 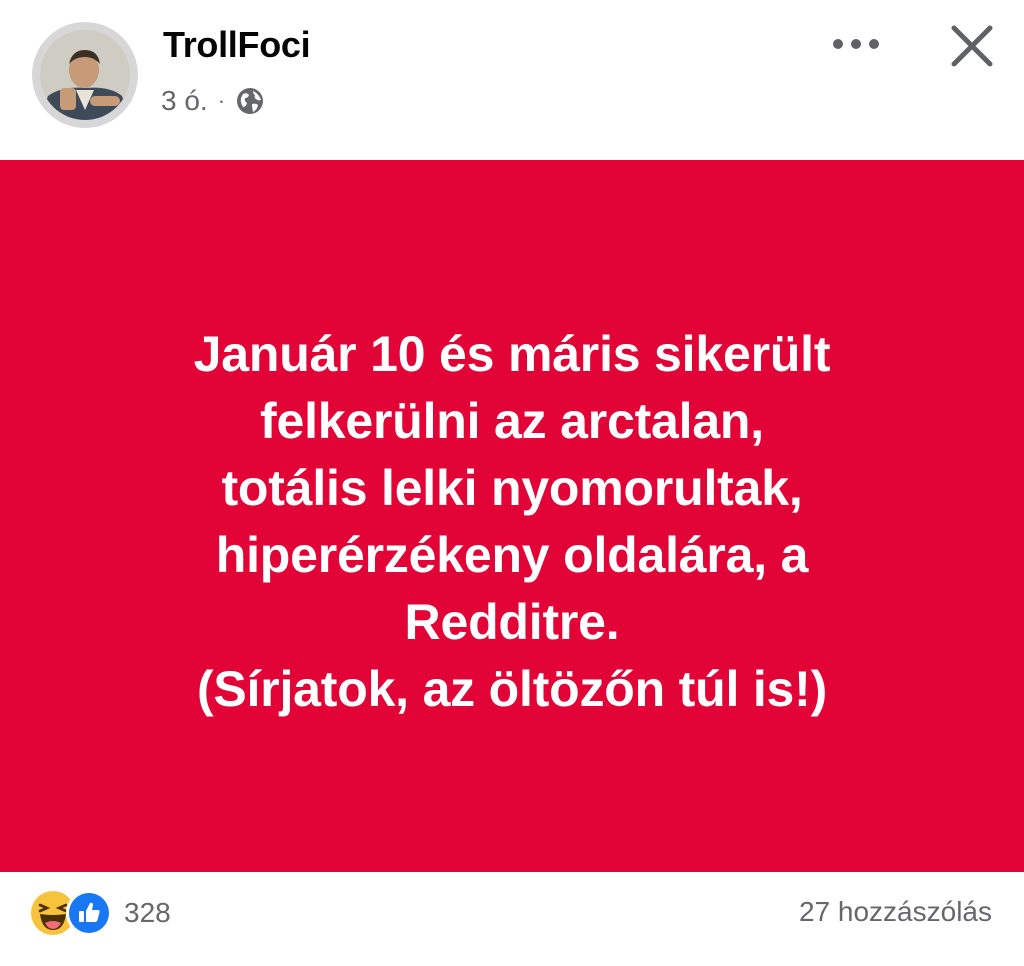 I want to click on post-line: (Sírjatok, az öltözőn túl is!), so click(x=512, y=689).